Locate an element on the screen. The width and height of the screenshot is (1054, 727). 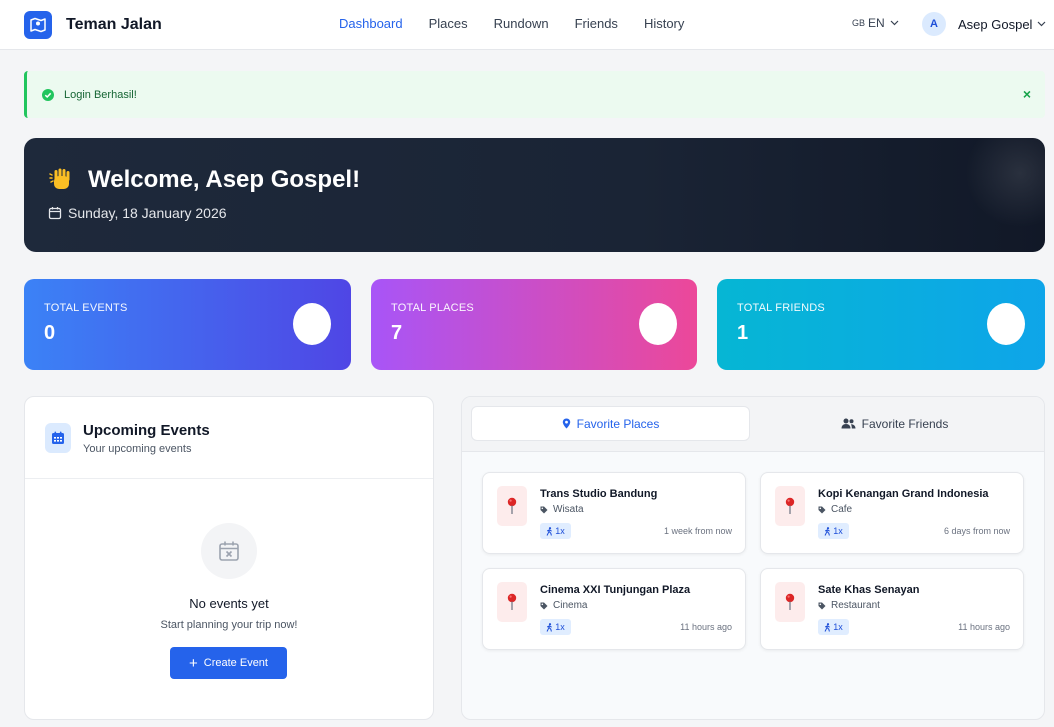
favorites-tabs: Favorite Places Favorite Friends is located at coordinates (753, 424).